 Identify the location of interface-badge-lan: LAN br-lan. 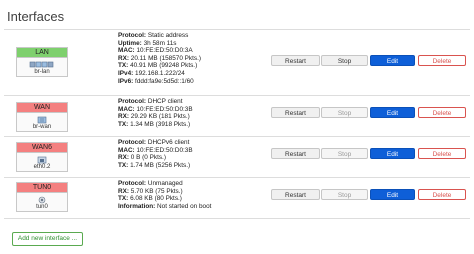
(42, 62).